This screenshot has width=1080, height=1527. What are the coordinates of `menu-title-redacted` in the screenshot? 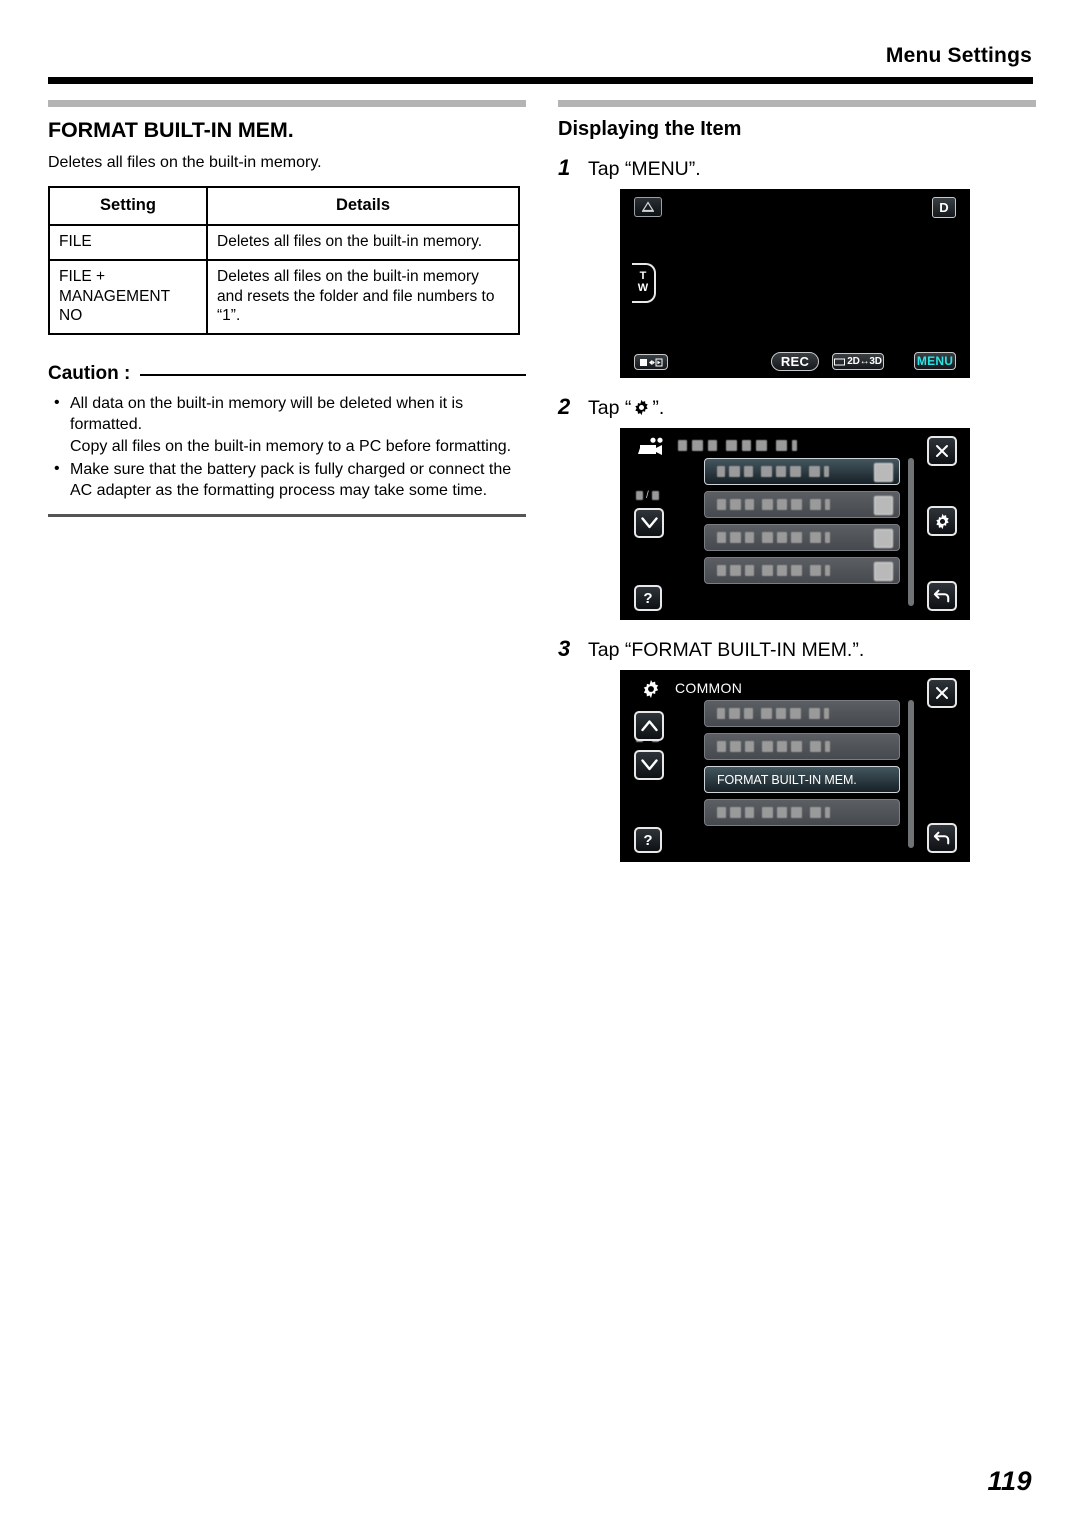 It's located at (737, 445).